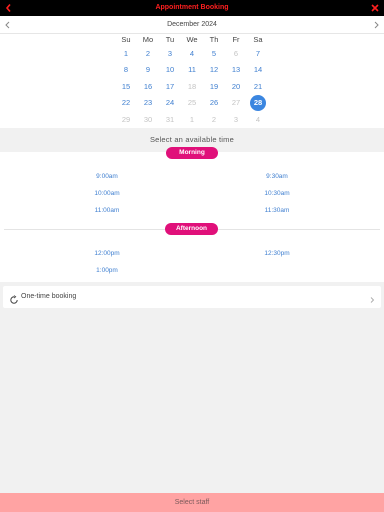 The image size is (384, 512). What do you see at coordinates (148, 39) in the screenshot?
I see `weekday-label: Mo` at bounding box center [148, 39].